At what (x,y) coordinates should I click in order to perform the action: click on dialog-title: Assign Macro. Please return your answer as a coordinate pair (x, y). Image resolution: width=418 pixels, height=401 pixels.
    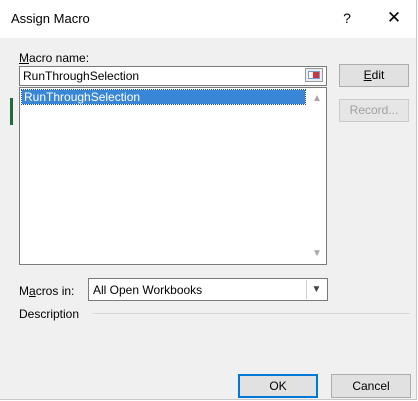
    Looking at the image, I should click on (50, 18).